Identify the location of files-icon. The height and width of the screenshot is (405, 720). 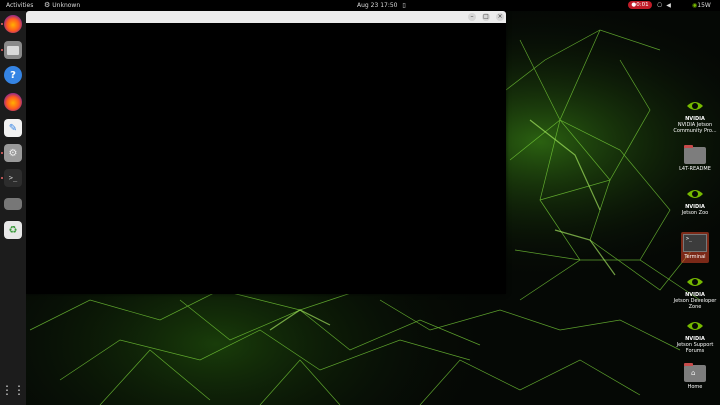
(13, 50).